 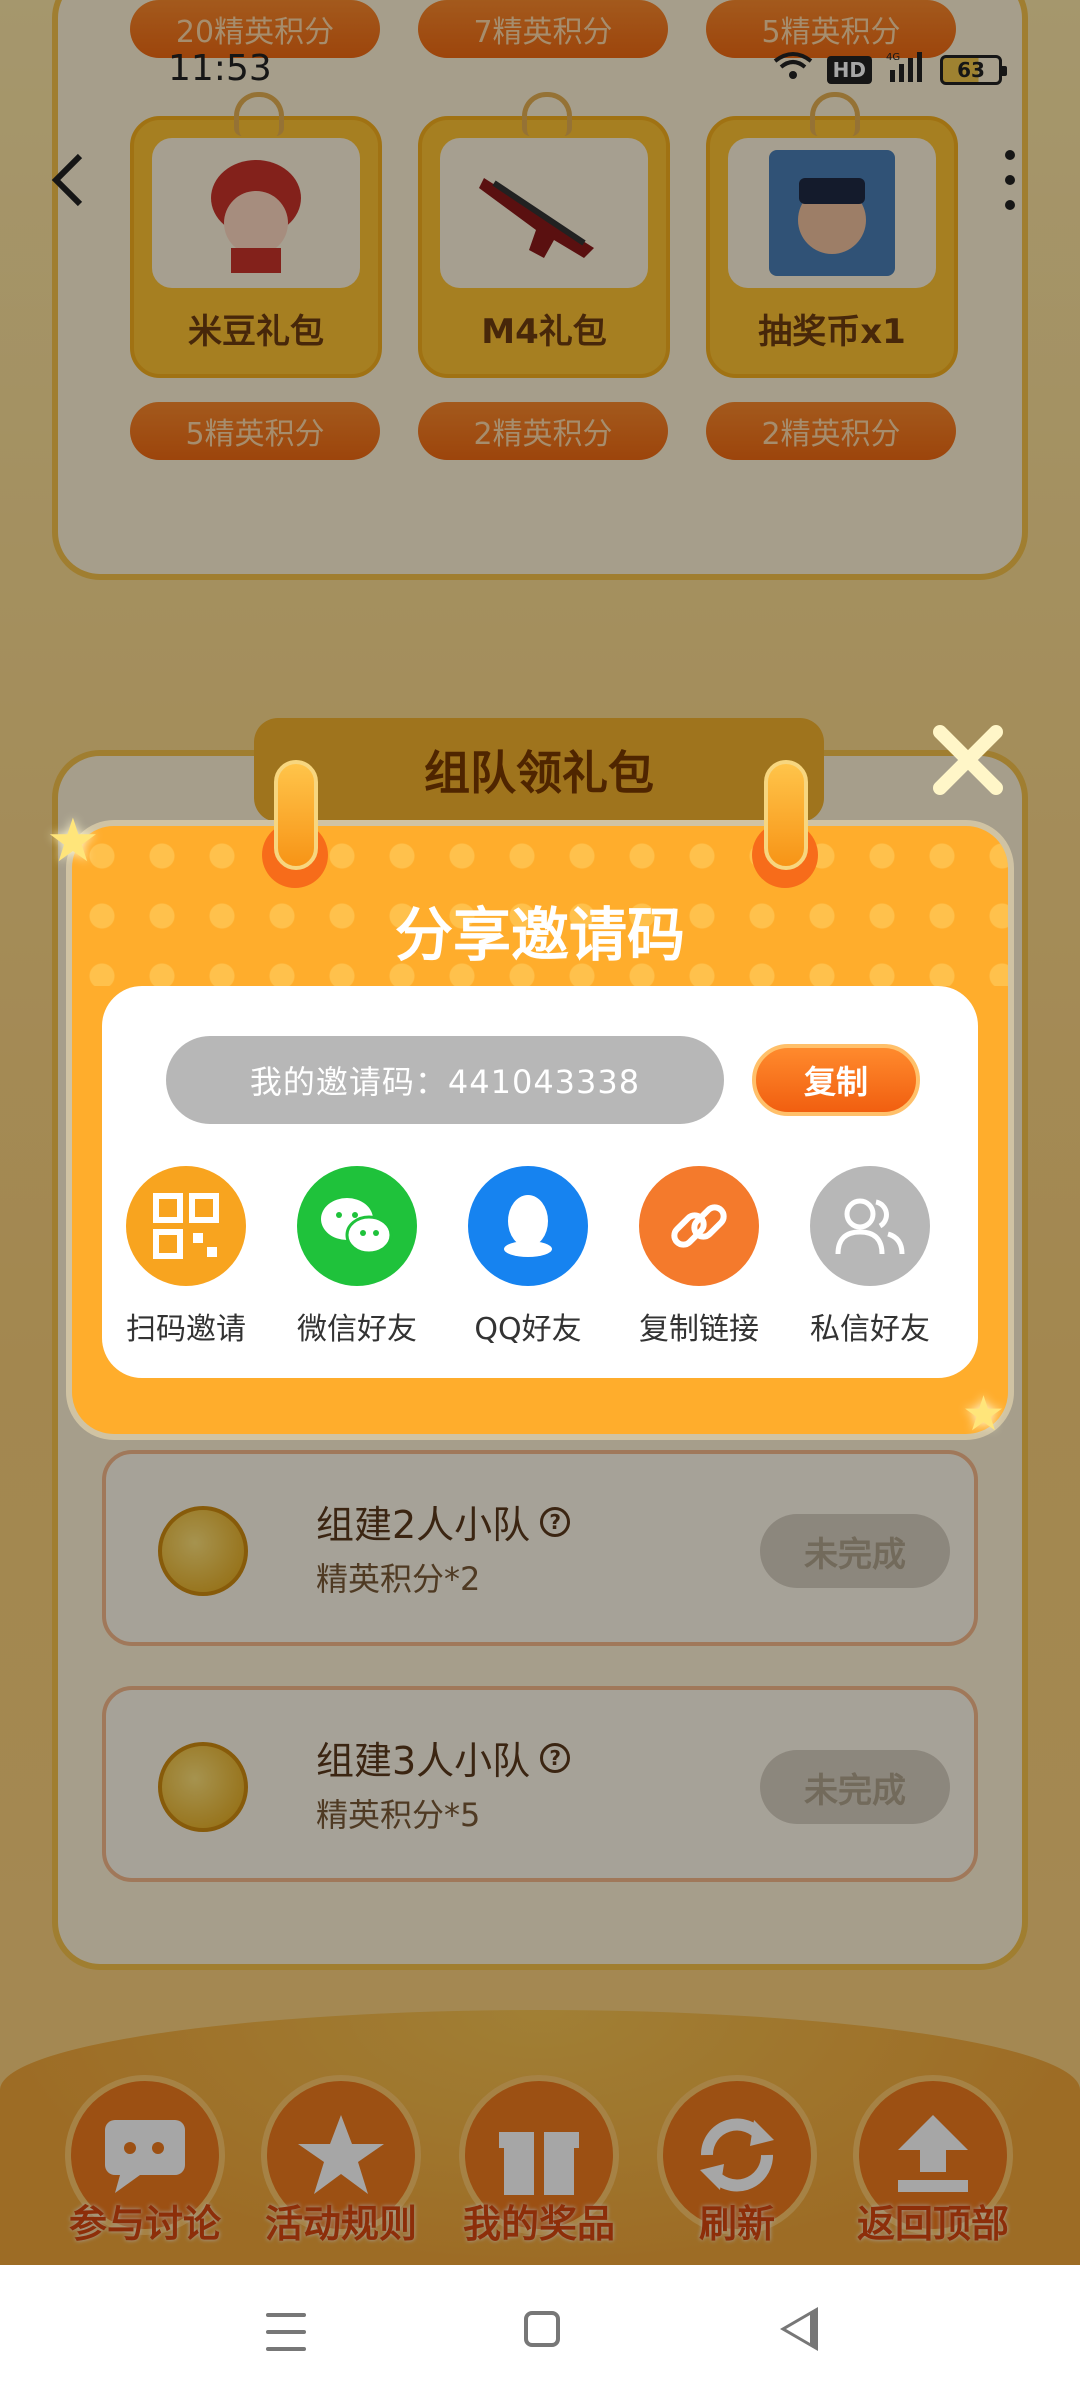 I want to click on share-private-message: 私信好友, so click(x=870, y=1257).